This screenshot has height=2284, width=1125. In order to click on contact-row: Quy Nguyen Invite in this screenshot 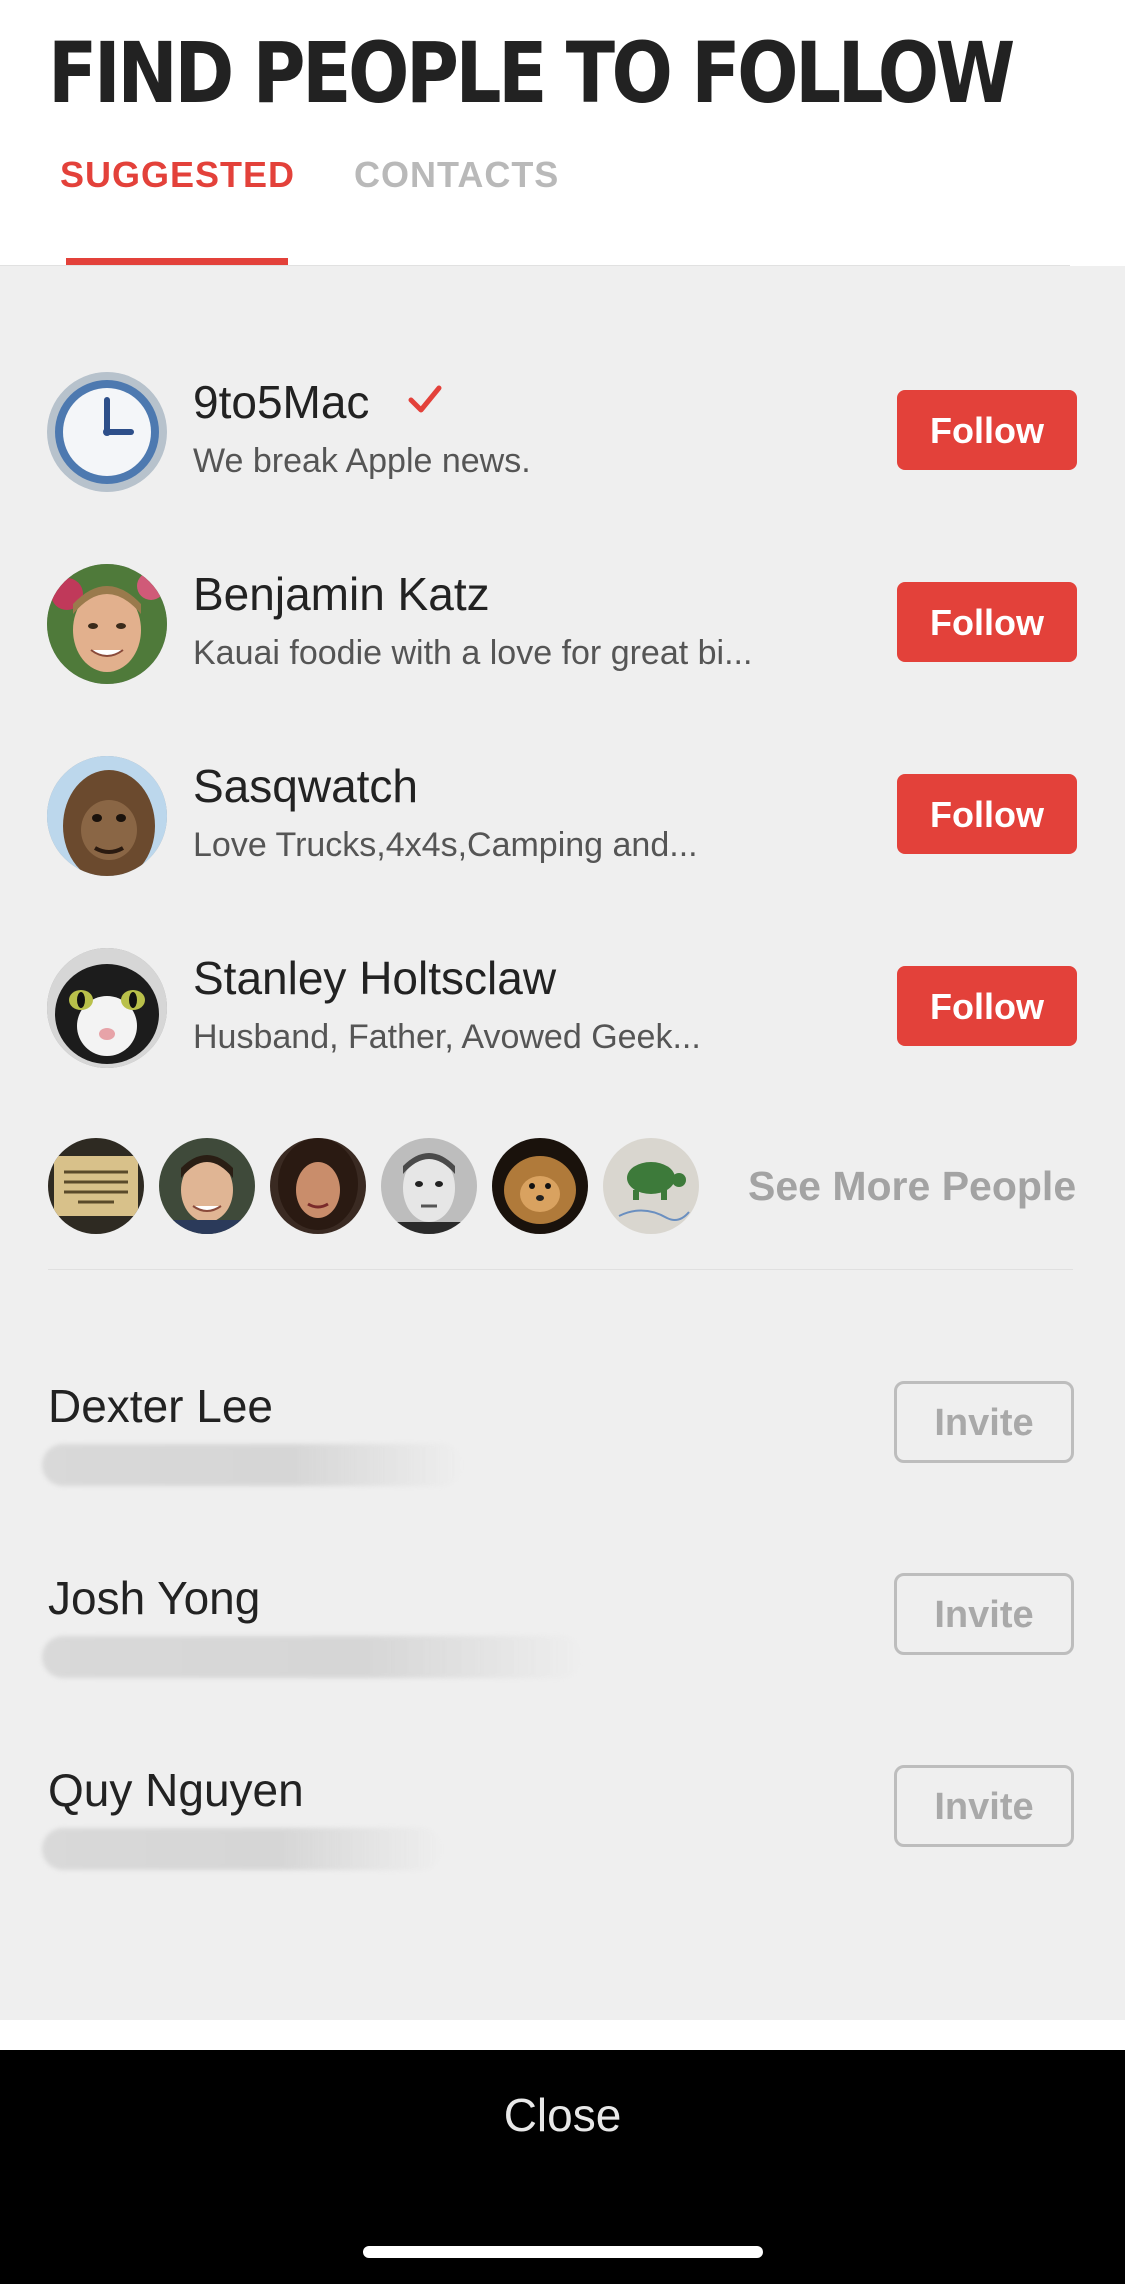, I will do `click(562, 1830)`.